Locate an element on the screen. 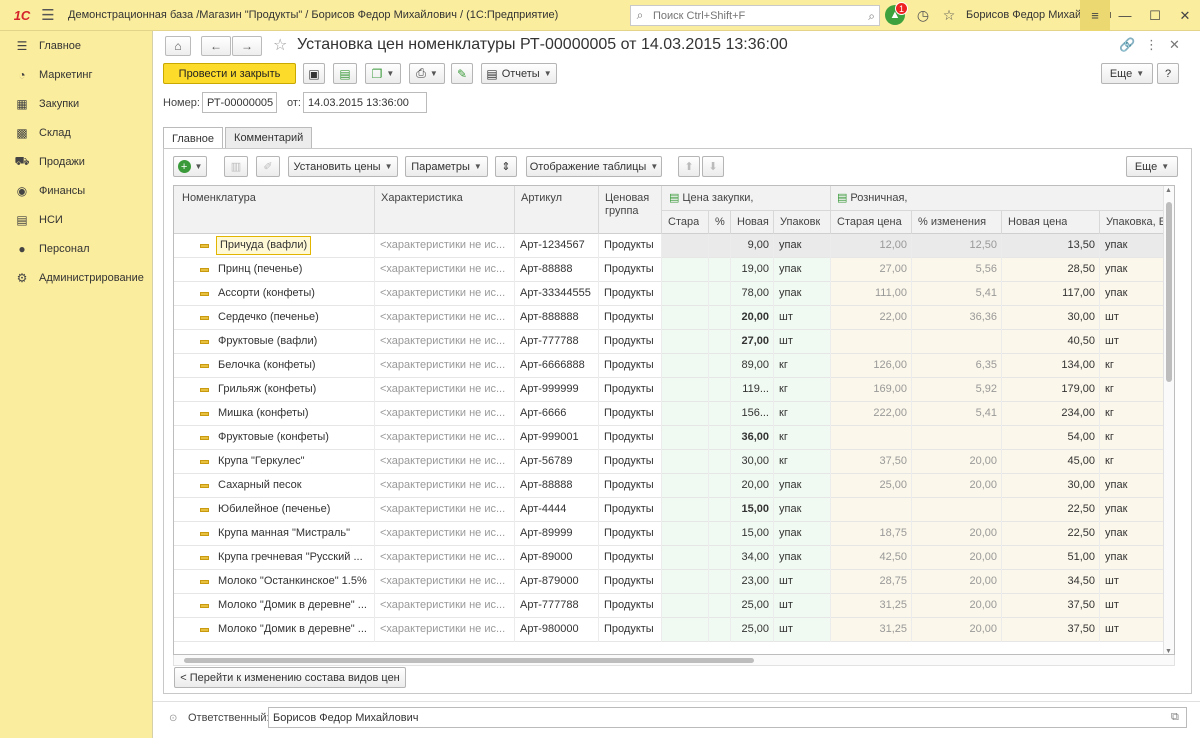  cell-article: Арт-6666 is located at coordinates (556, 413).